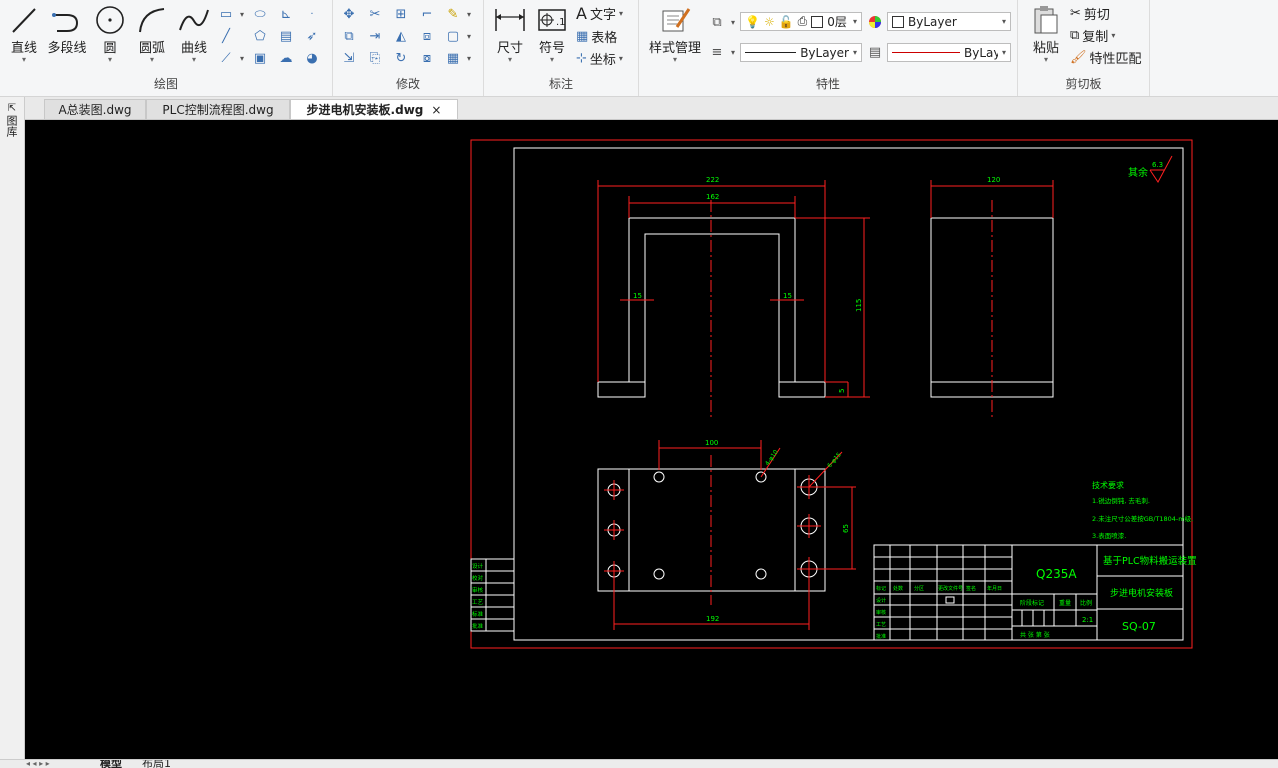 This screenshot has width=1278, height=768. Describe the element at coordinates (312, 36) in the screenshot. I see `arrow-icon: ➶` at that location.